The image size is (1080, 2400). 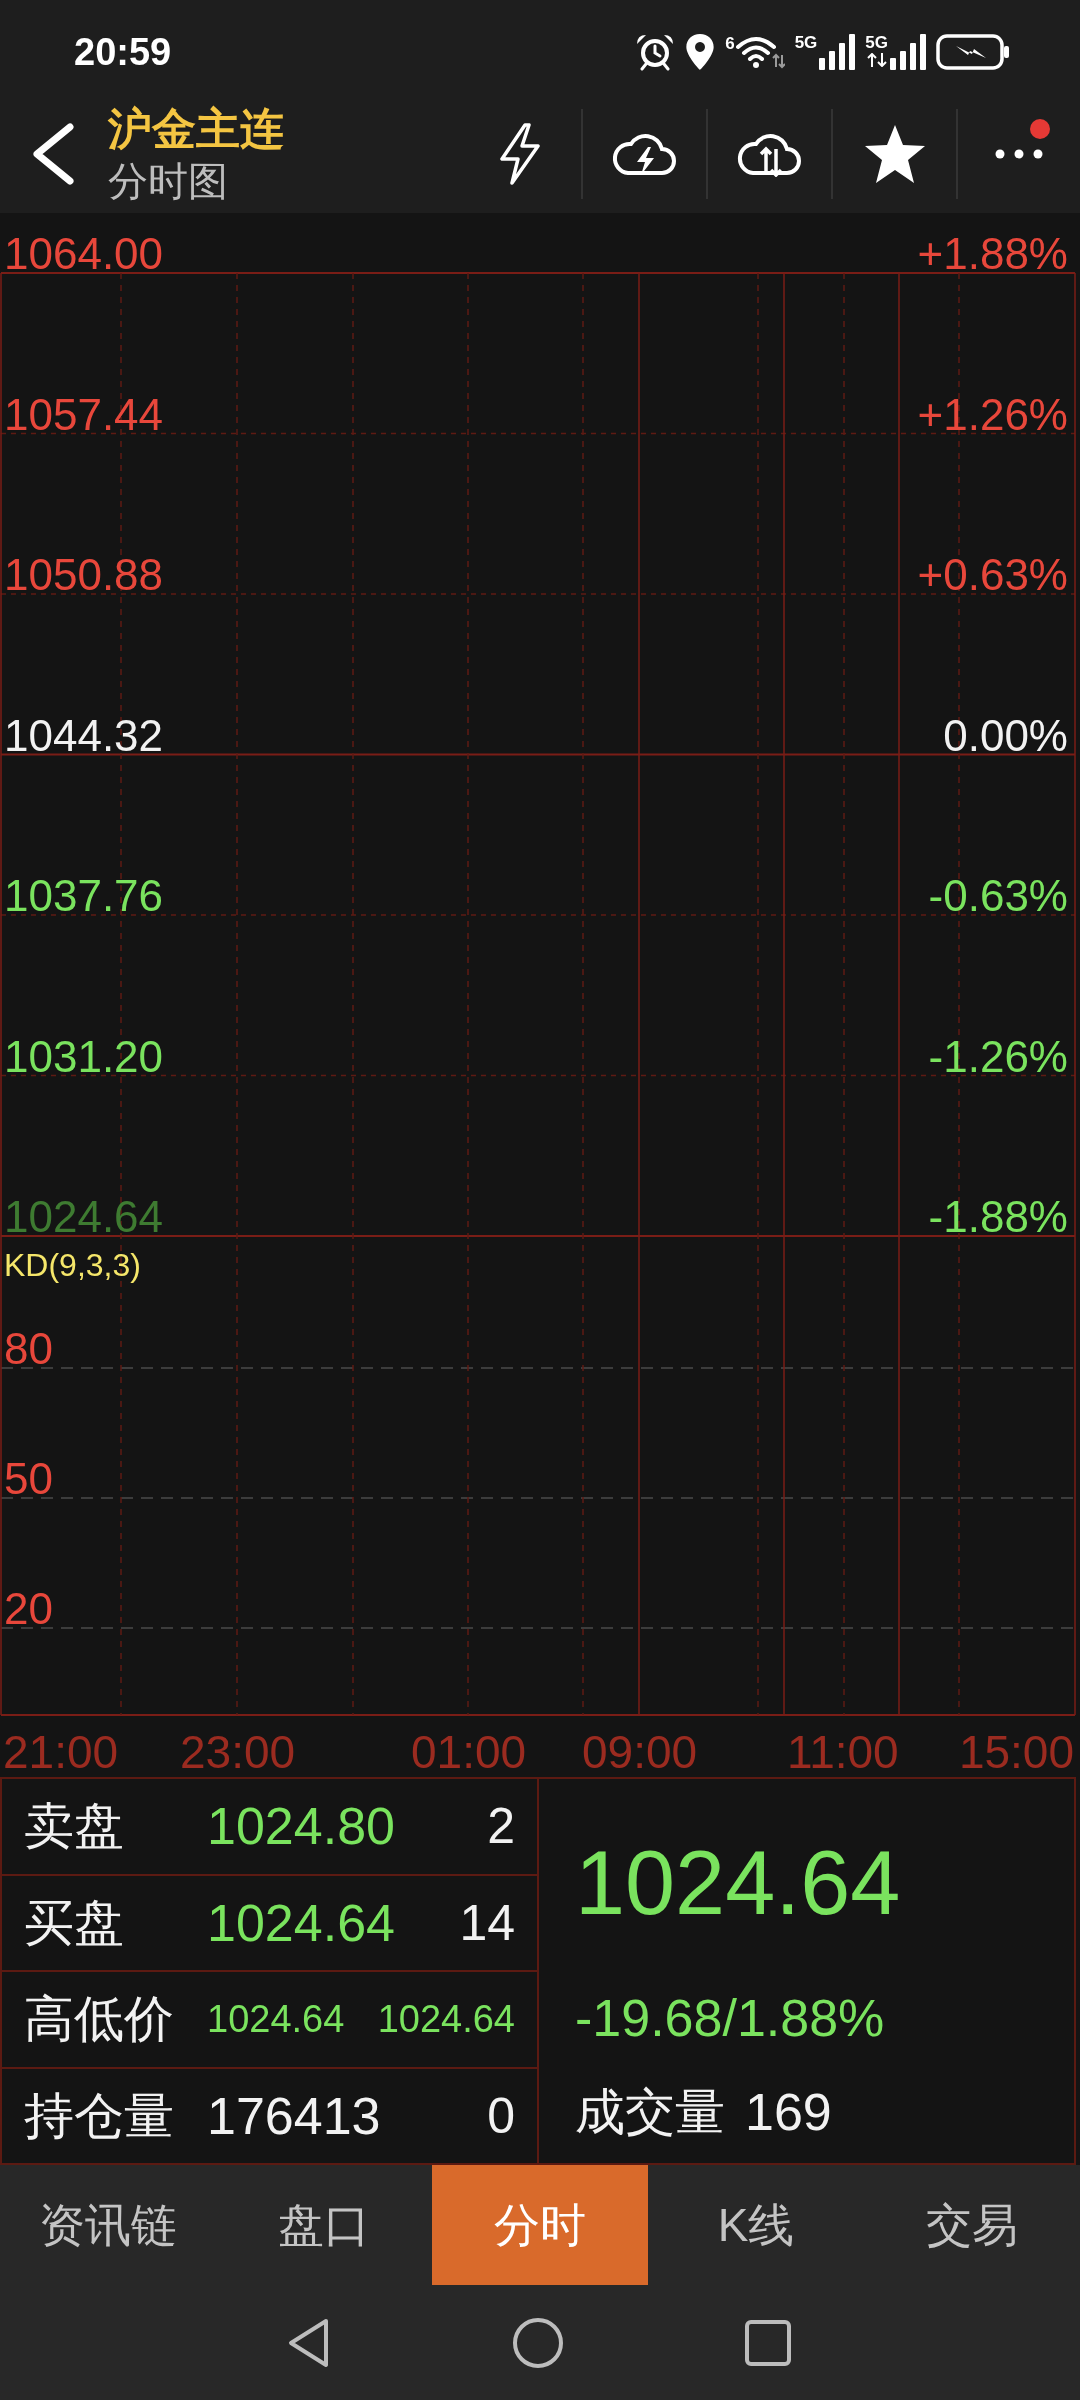 I want to click on last-price: 1024.64, so click(x=738, y=1883).